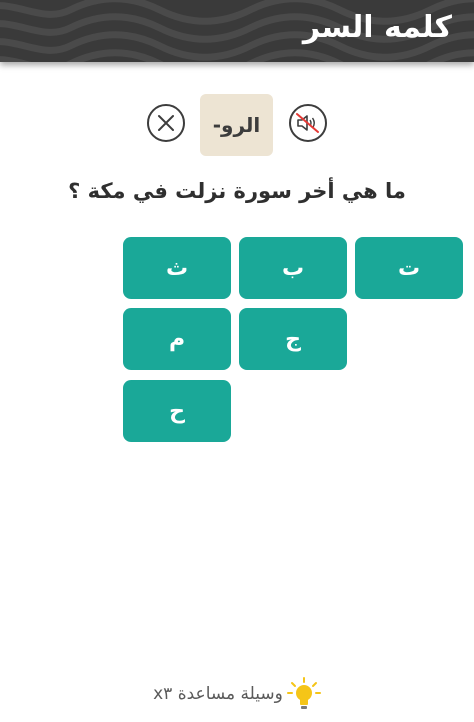 Image resolution: width=474 pixels, height=722 pixels. What do you see at coordinates (409, 268) in the screenshot?
I see `letter-button: ت` at bounding box center [409, 268].